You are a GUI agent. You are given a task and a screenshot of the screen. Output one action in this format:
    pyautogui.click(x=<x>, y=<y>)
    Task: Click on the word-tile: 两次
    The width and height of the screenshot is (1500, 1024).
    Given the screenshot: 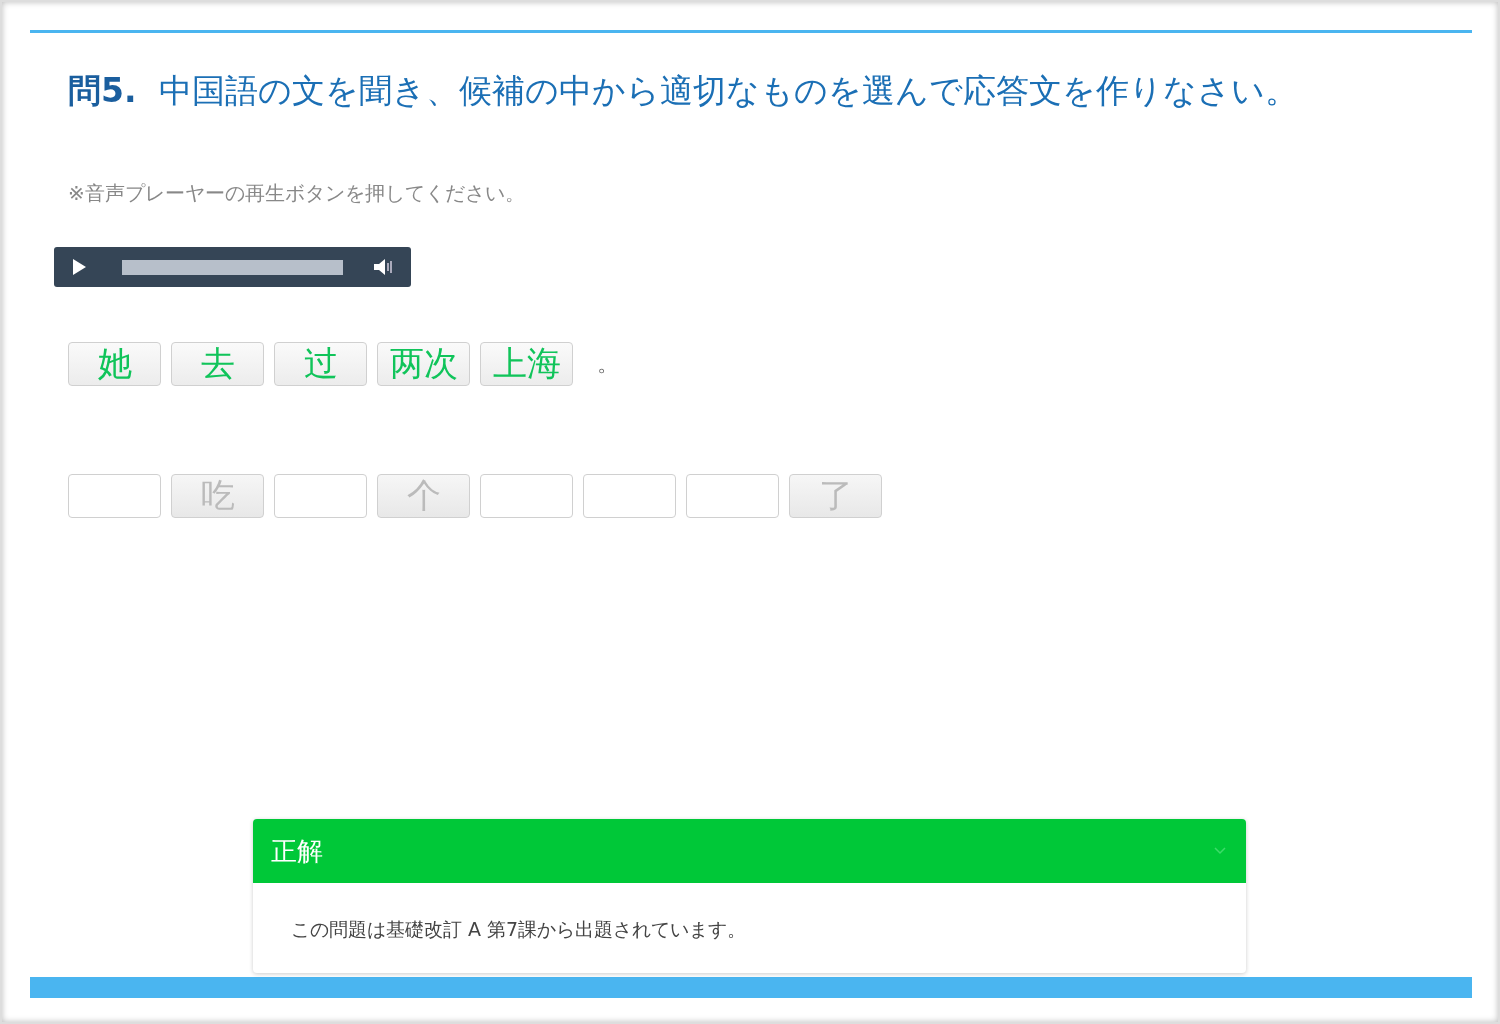 What is the action you would take?
    pyautogui.click(x=423, y=364)
    